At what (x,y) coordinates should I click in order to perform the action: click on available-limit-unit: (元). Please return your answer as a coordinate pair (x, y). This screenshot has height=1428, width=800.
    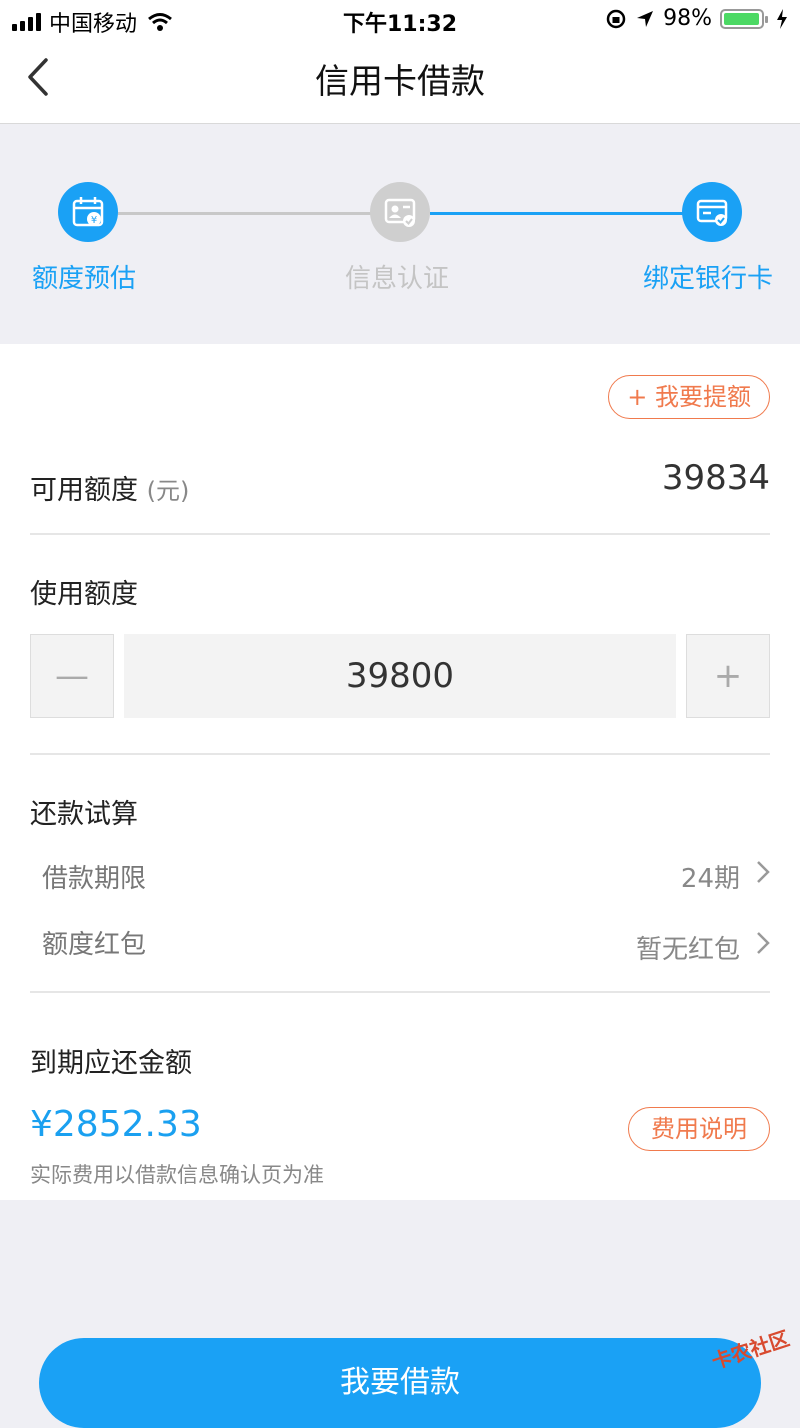
    Looking at the image, I should click on (168, 491).